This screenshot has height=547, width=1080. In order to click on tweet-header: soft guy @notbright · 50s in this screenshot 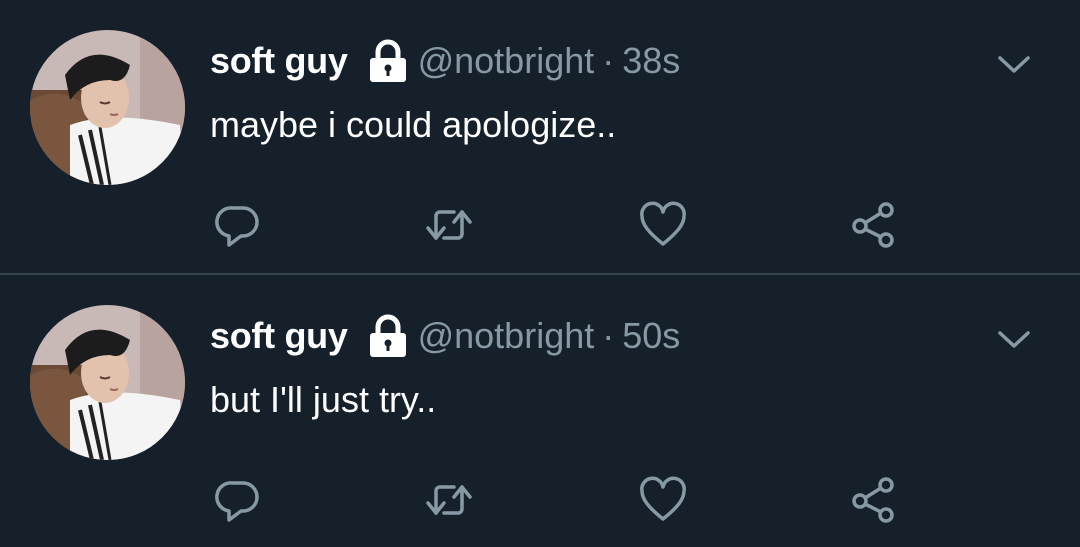, I will do `click(445, 336)`.